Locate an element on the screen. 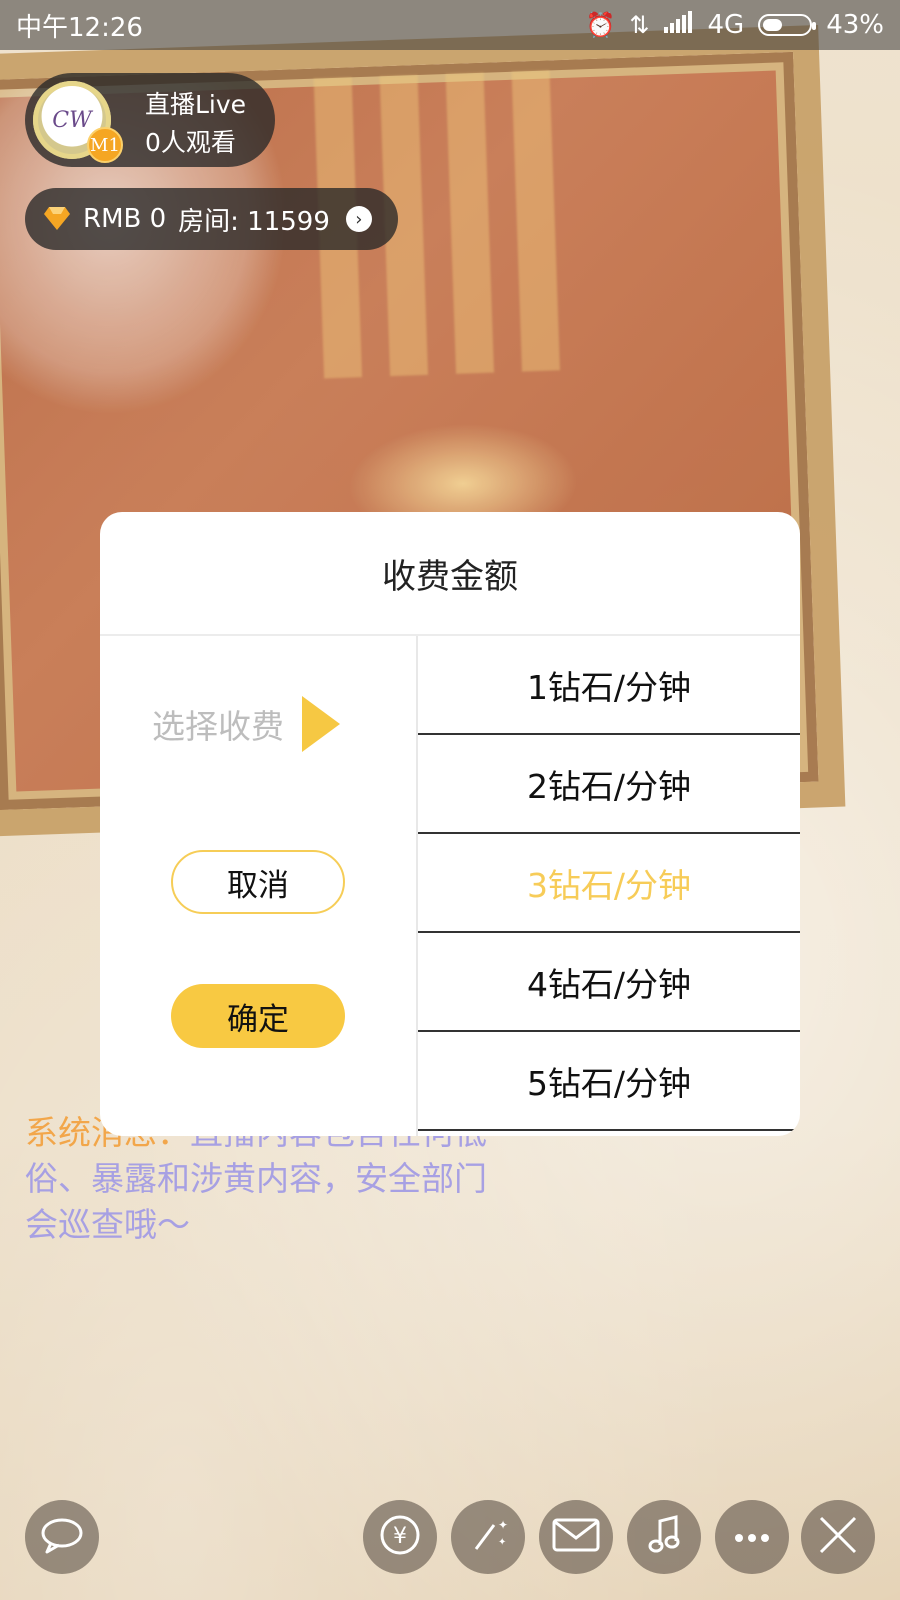  battery-percent: 43% is located at coordinates (855, 25).